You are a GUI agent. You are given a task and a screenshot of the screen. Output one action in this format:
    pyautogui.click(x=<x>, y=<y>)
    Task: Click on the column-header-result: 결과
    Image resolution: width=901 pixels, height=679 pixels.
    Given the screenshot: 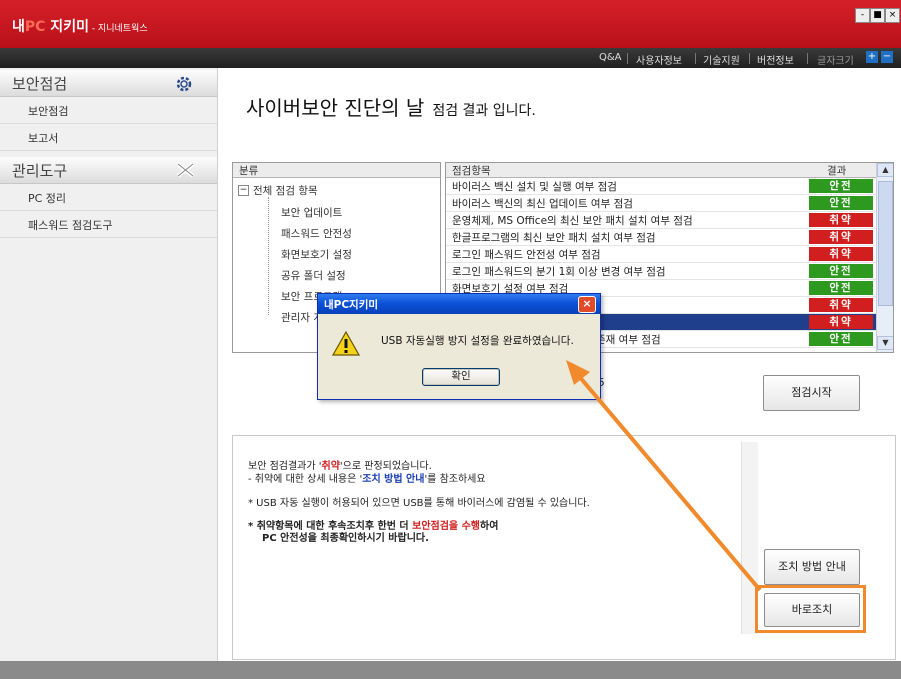 What is the action you would take?
    pyautogui.click(x=837, y=171)
    